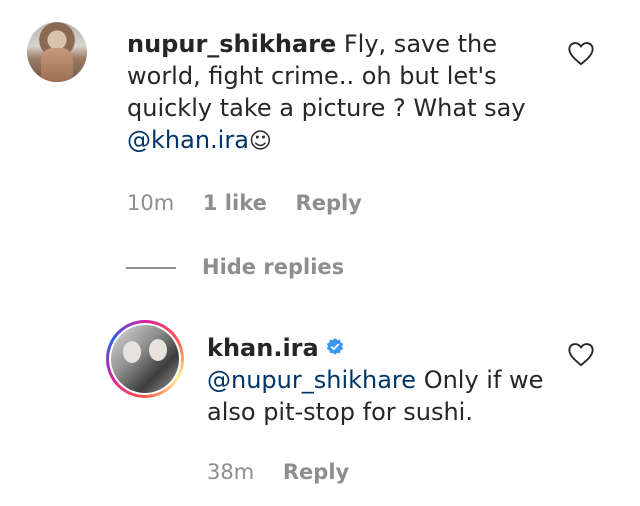 The height and width of the screenshot is (506, 640). What do you see at coordinates (581, 354) in the screenshot?
I see `reply-like-heart-icon` at bounding box center [581, 354].